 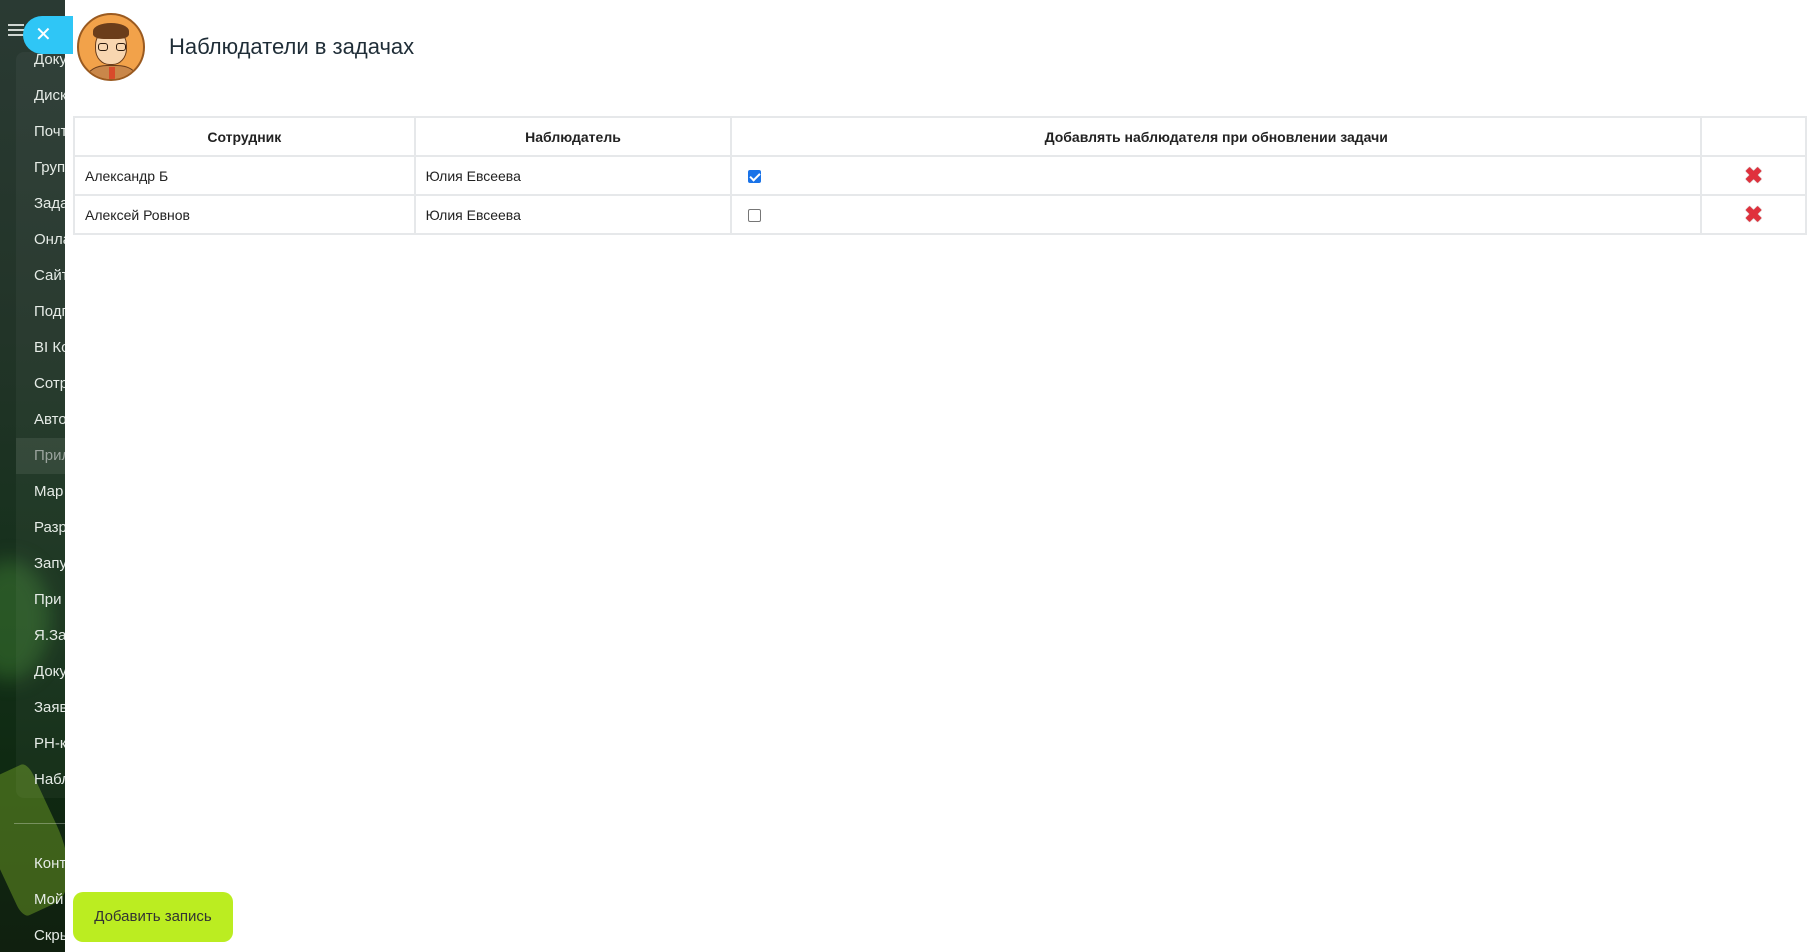 I want to click on column-header-employee: Сотрудник, so click(x=244, y=136).